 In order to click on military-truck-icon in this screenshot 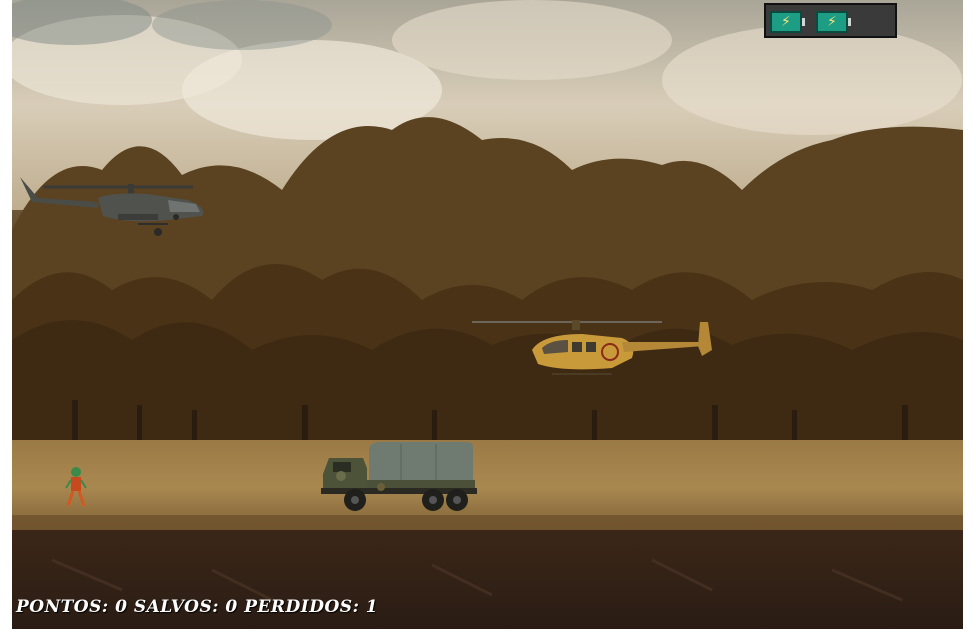, I will do `click(399, 476)`.